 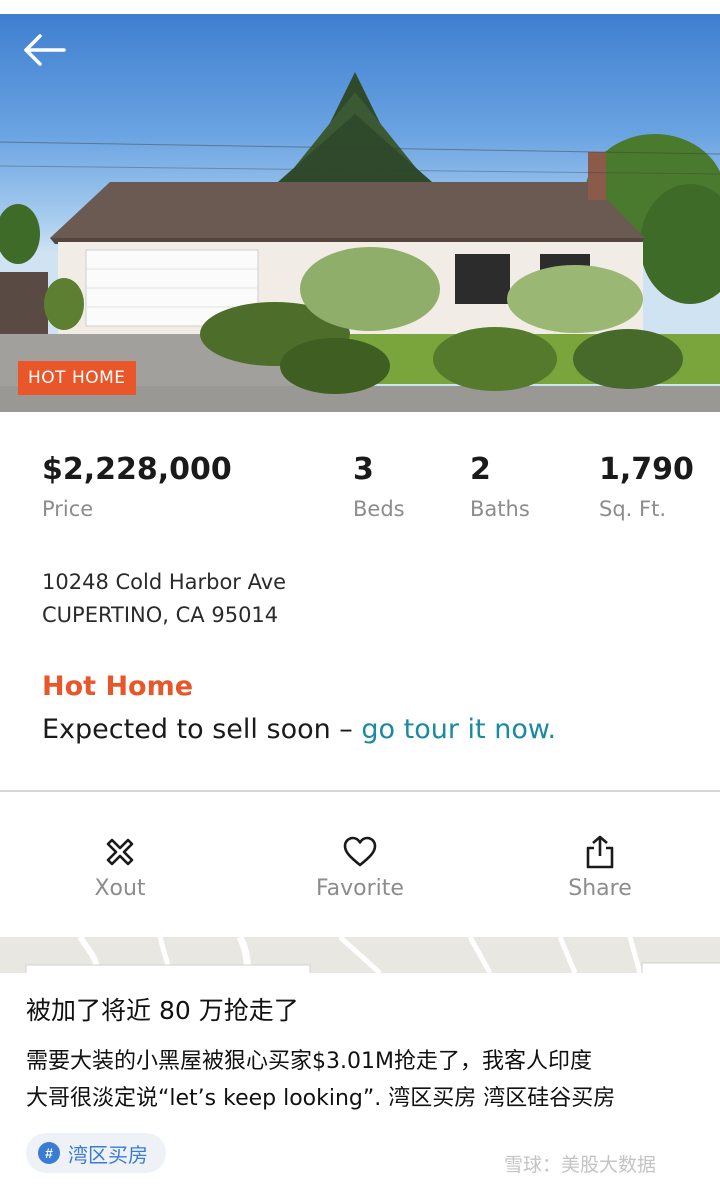 What do you see at coordinates (137, 469) in the screenshot?
I see `price-value: $2,228,000` at bounding box center [137, 469].